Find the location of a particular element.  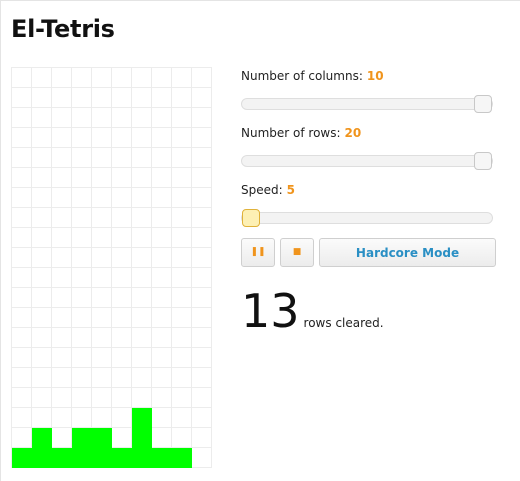

columns-slider is located at coordinates (367, 104).